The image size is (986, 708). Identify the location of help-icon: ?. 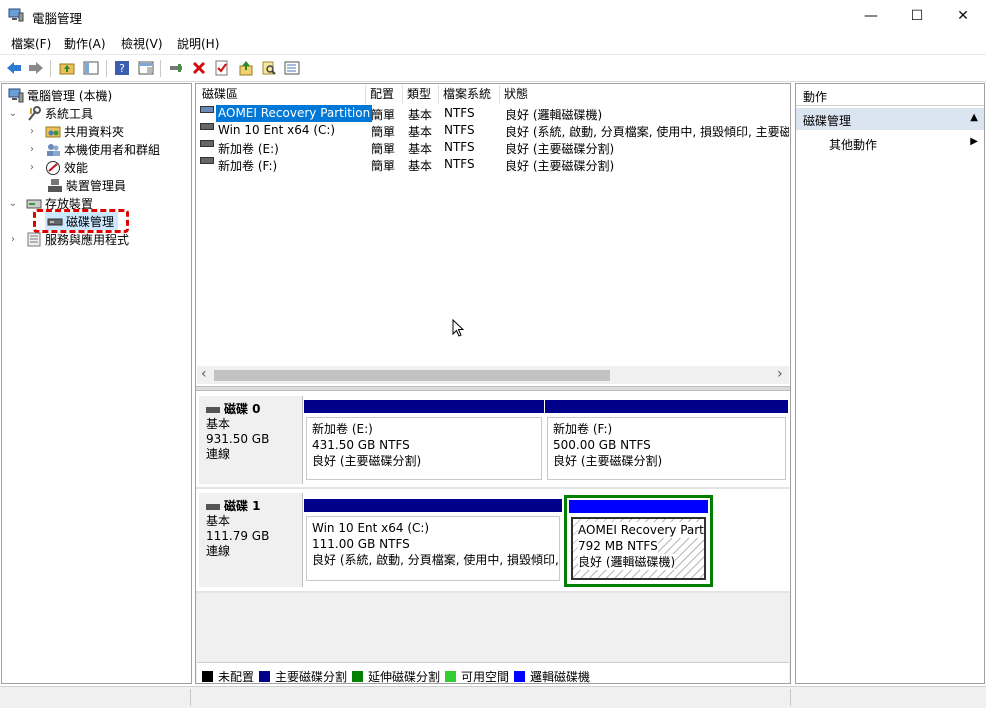
(122, 68).